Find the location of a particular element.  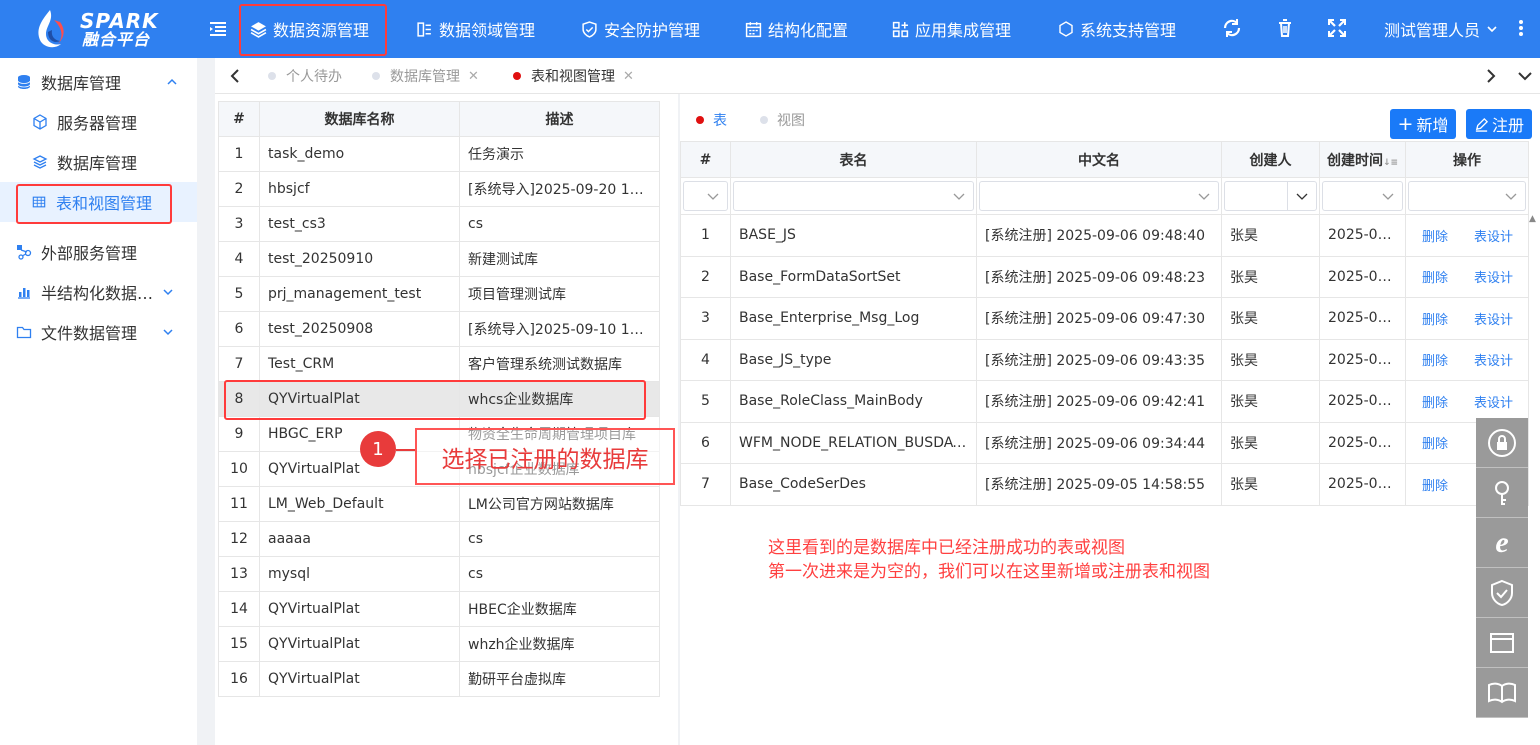

row-number: 15 is located at coordinates (239, 644).